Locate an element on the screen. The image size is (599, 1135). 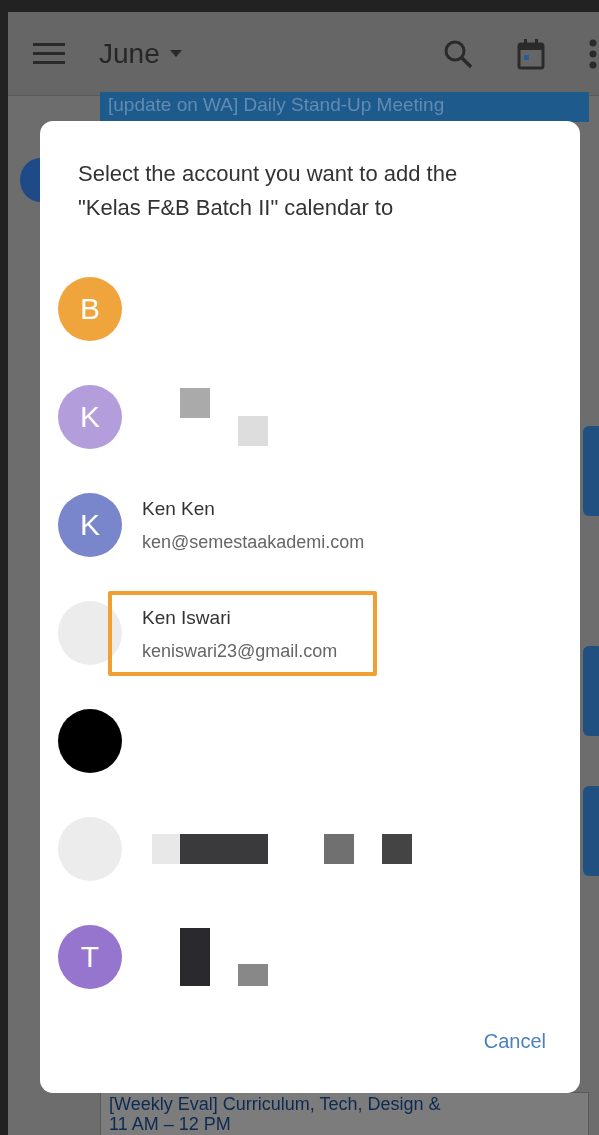
cancel-button: Cancel is located at coordinates (514, 1041).